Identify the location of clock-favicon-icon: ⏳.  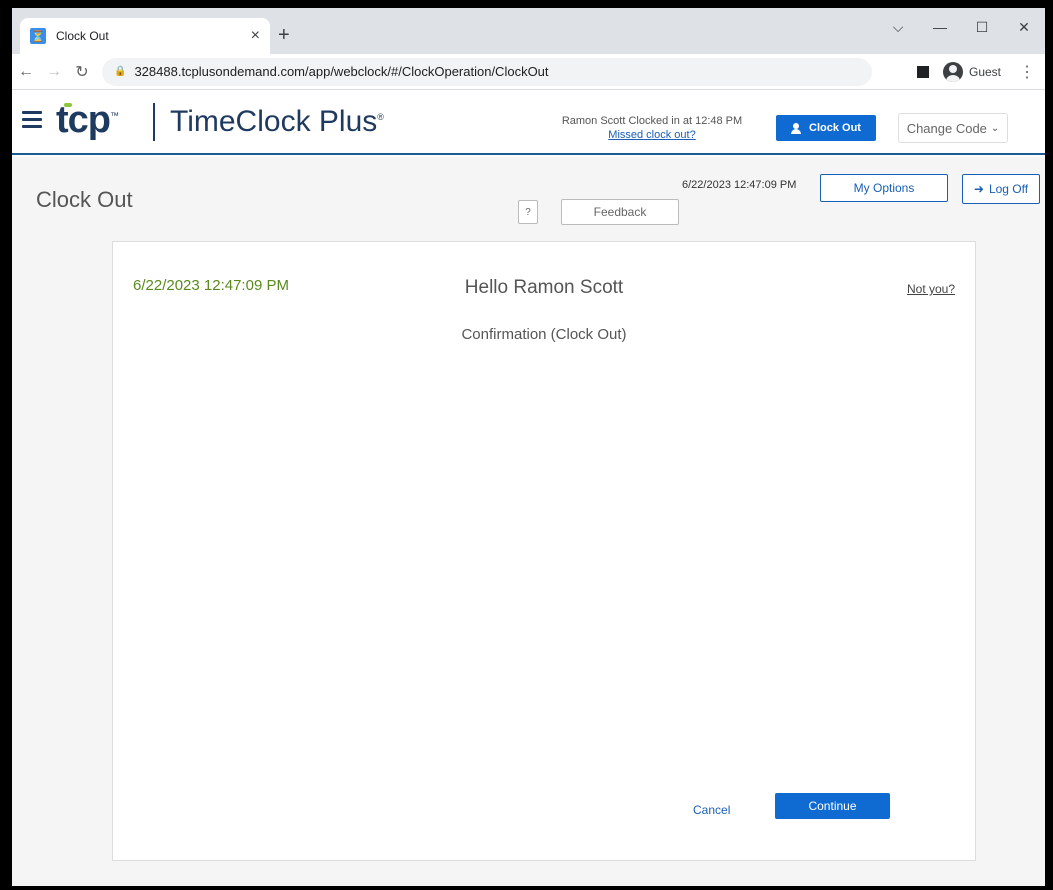
(38, 36).